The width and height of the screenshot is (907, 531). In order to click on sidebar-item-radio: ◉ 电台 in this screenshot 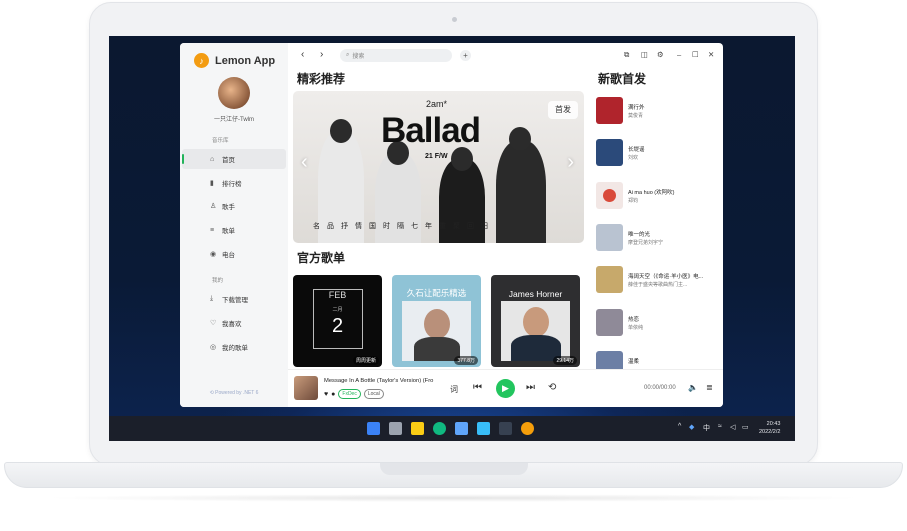, I will do `click(234, 254)`.